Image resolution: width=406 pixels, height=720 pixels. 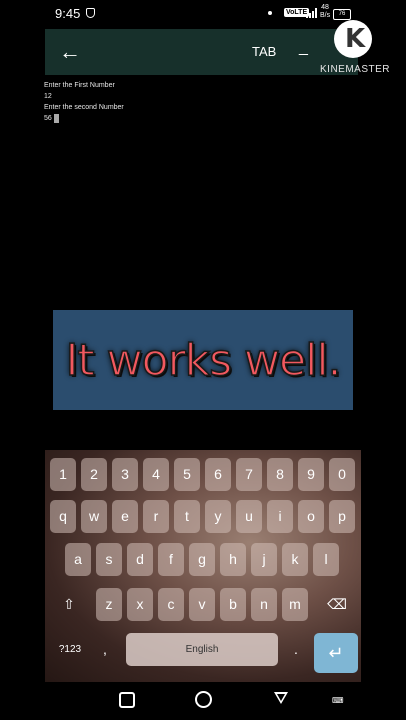 What do you see at coordinates (264, 559) in the screenshot?
I see `key-j: j` at bounding box center [264, 559].